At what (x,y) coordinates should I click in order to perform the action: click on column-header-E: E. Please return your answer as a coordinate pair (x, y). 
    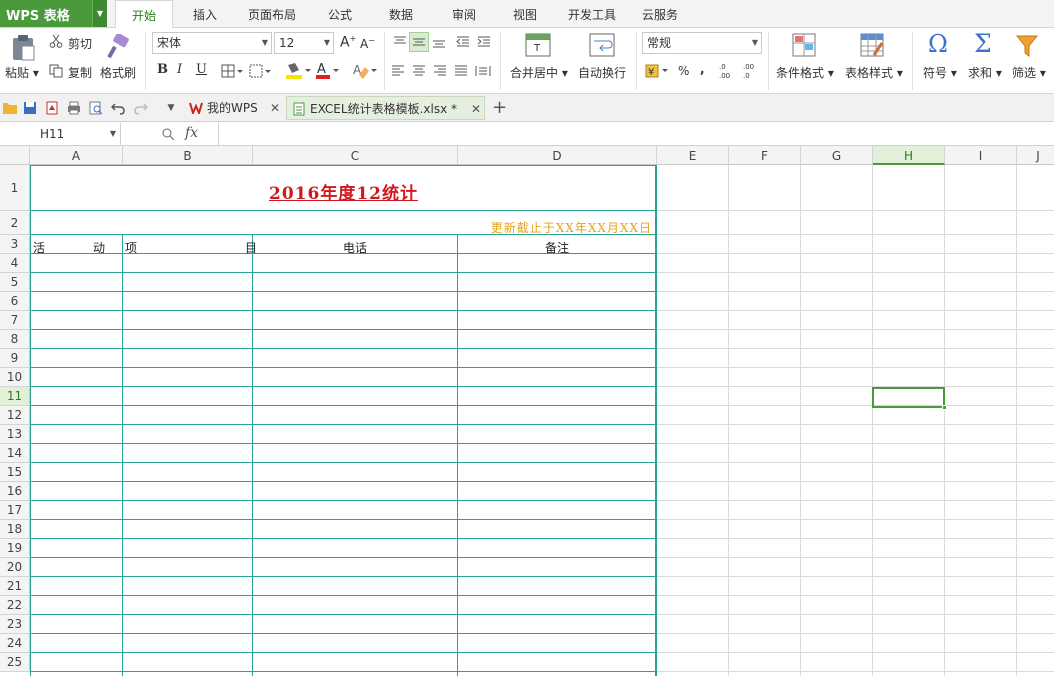
    Looking at the image, I should click on (693, 155).